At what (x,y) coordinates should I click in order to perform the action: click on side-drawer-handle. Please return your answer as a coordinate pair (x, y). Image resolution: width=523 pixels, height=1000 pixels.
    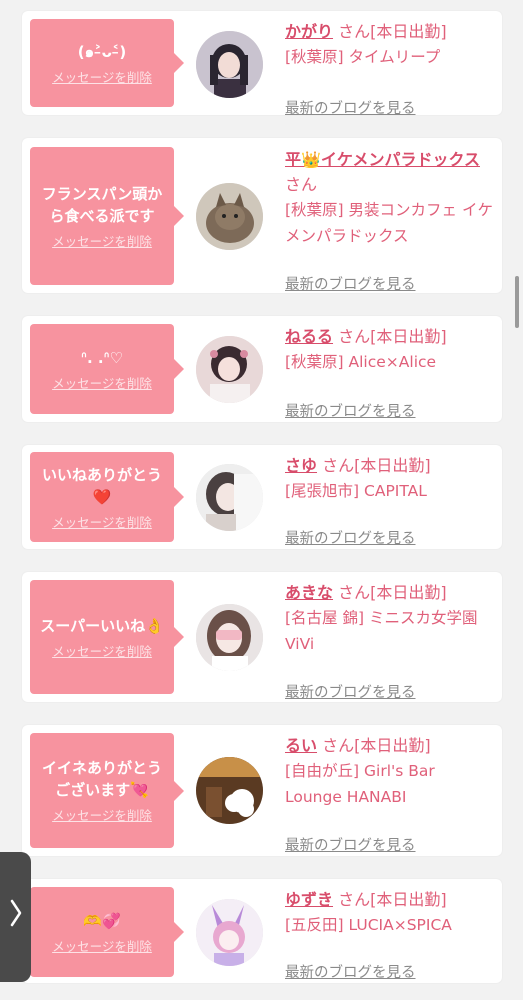
    Looking at the image, I should click on (15, 917).